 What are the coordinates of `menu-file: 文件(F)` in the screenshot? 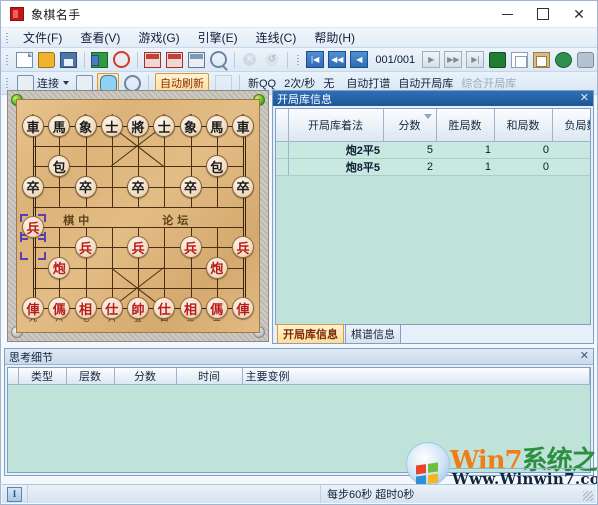 It's located at (42, 37).